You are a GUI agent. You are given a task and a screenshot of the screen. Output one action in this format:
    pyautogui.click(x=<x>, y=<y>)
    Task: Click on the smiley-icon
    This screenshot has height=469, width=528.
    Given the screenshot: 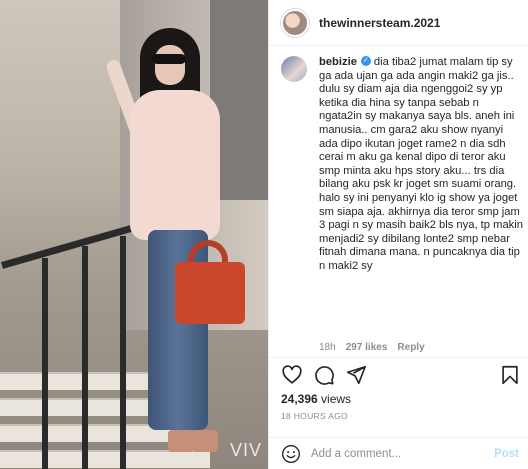 What is the action you would take?
    pyautogui.click(x=291, y=454)
    